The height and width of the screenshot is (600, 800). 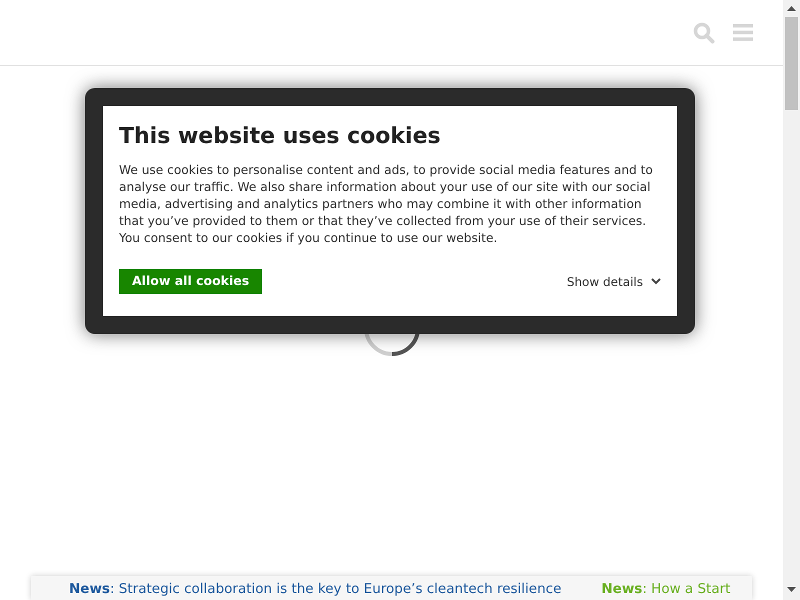 What do you see at coordinates (704, 33) in the screenshot?
I see `search-icon` at bounding box center [704, 33].